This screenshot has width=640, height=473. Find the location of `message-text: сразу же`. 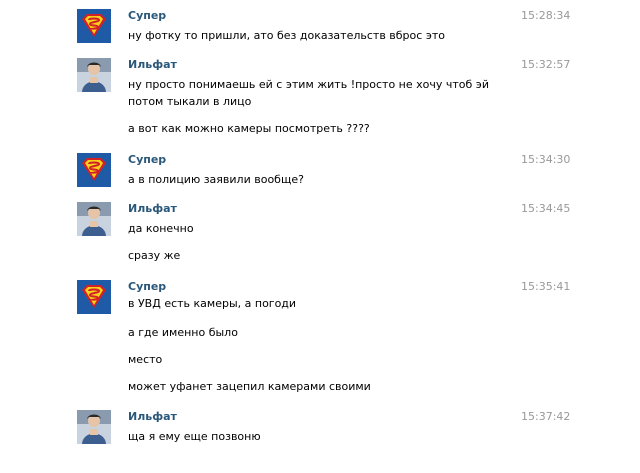

message-text: сразу же is located at coordinates (154, 255).